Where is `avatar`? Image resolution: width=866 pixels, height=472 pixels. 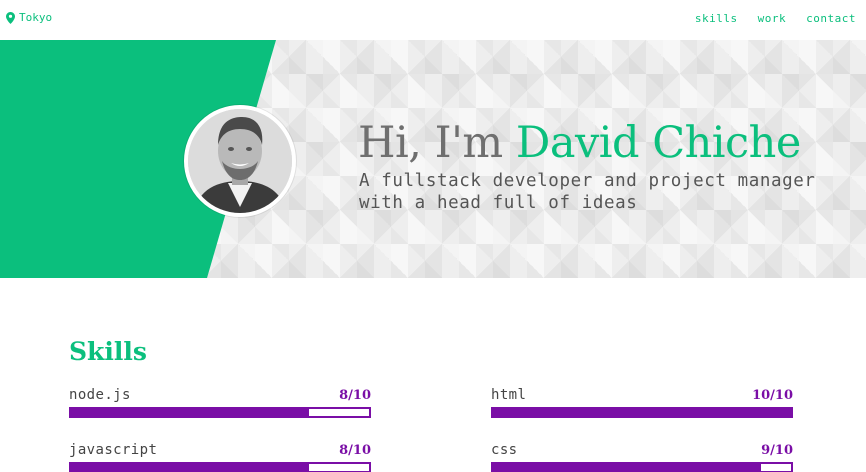 avatar is located at coordinates (240, 161).